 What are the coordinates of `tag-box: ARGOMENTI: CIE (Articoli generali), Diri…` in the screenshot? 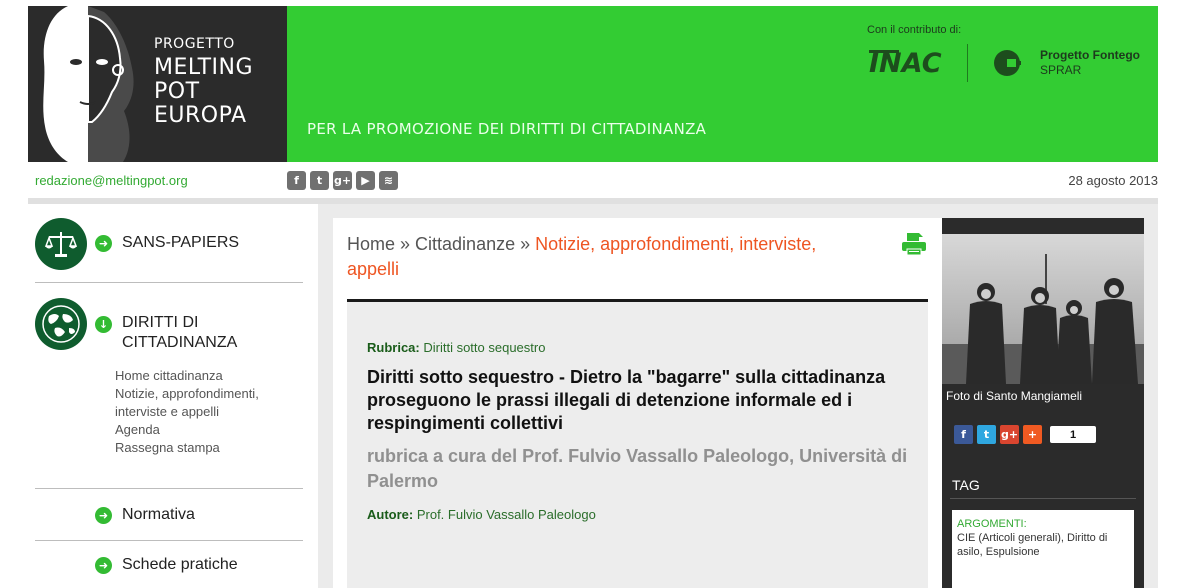 It's located at (1043, 549).